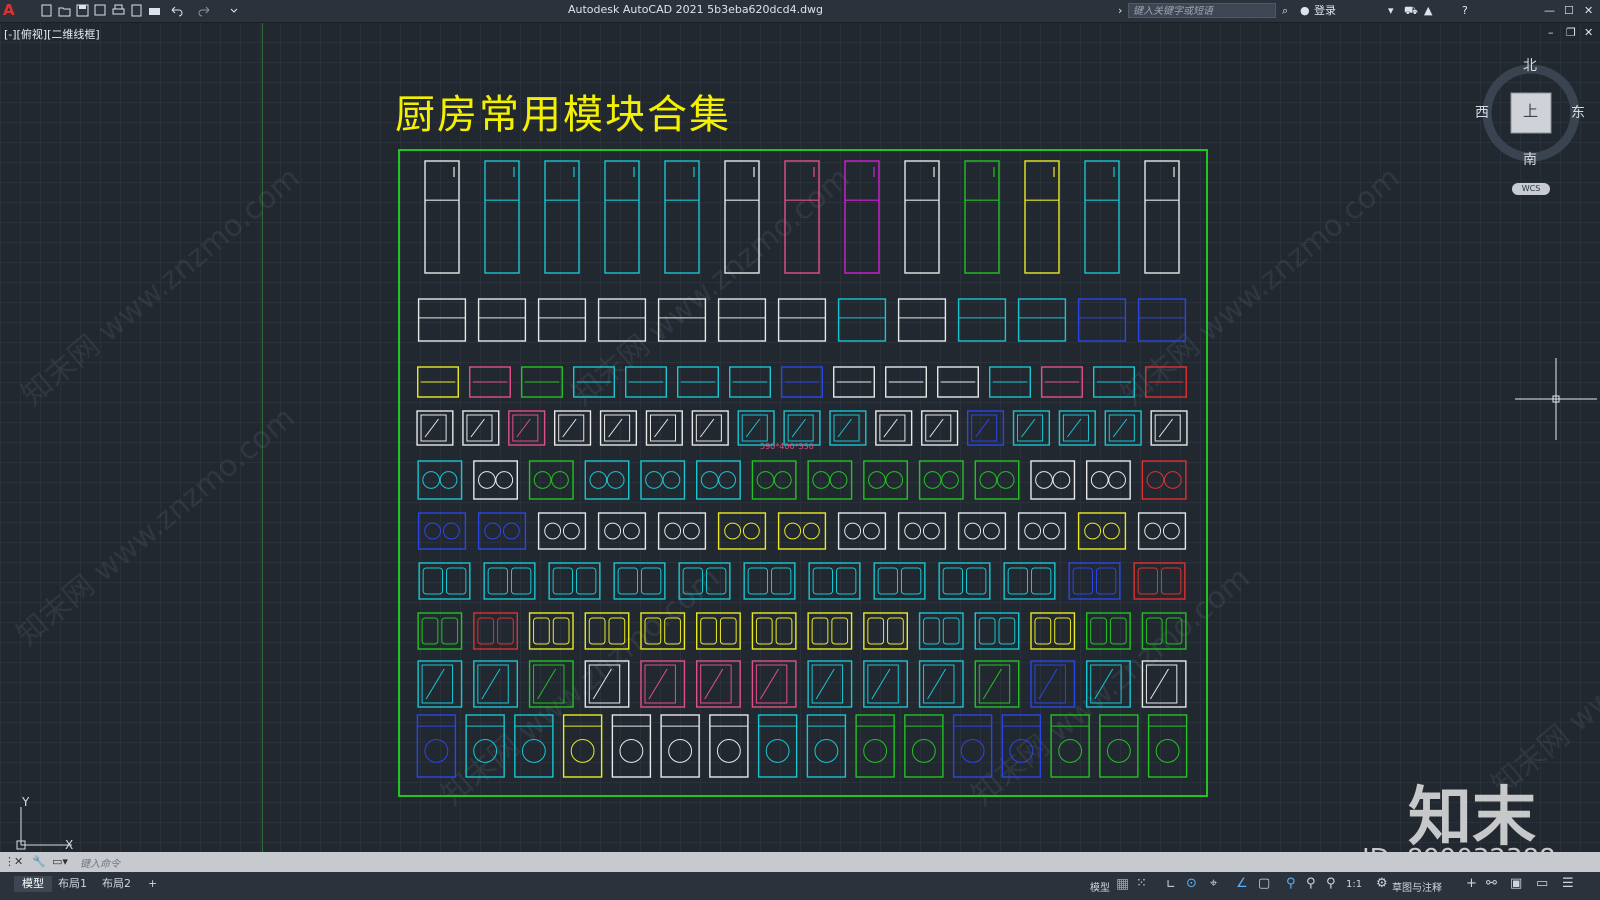 This screenshot has height=900, width=1600. Describe the element at coordinates (1411, 11) in the screenshot. I see `cart-icon: ⛟` at that location.